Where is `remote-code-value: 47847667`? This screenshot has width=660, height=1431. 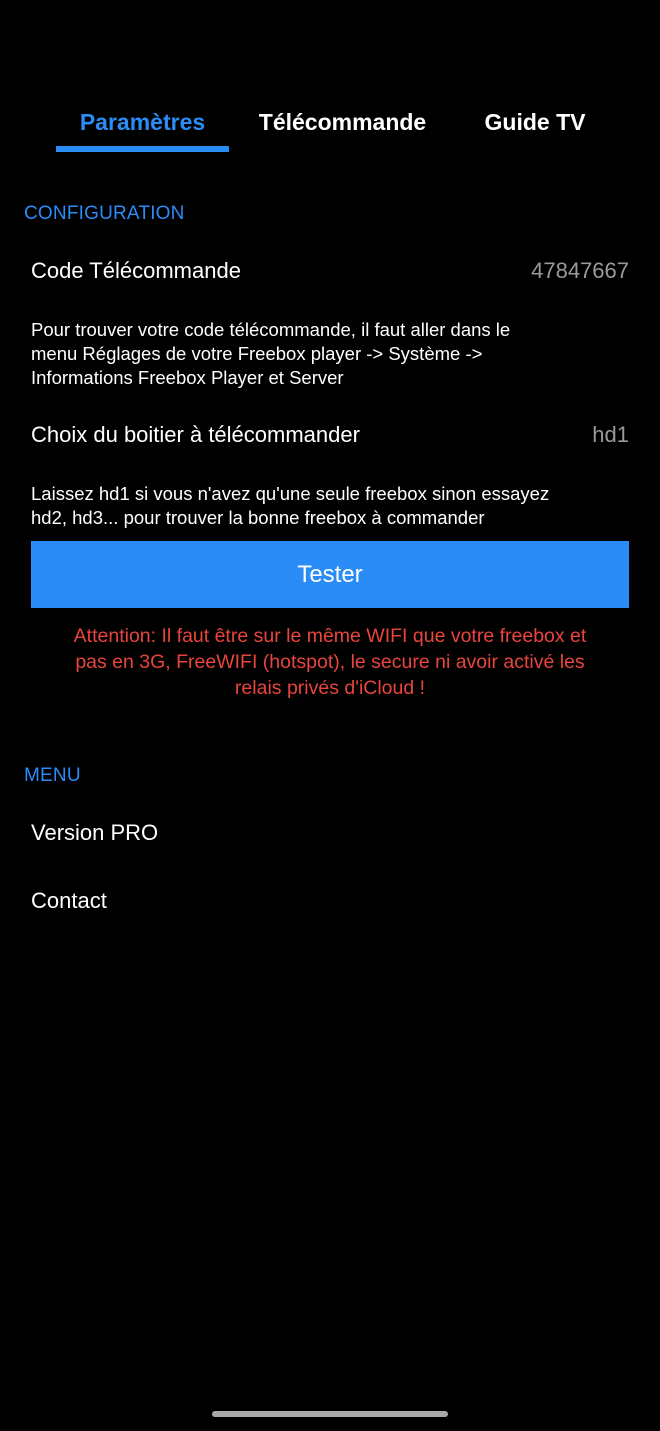
remote-code-value: 47847667 is located at coordinates (580, 271).